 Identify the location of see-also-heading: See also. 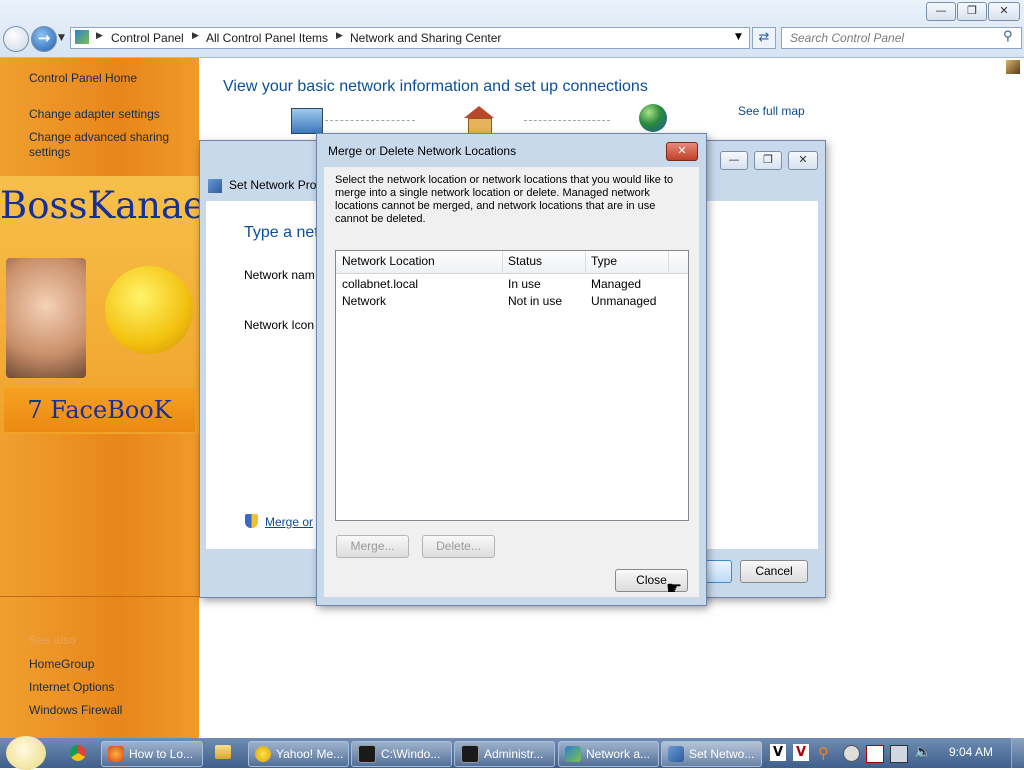
(52, 640).